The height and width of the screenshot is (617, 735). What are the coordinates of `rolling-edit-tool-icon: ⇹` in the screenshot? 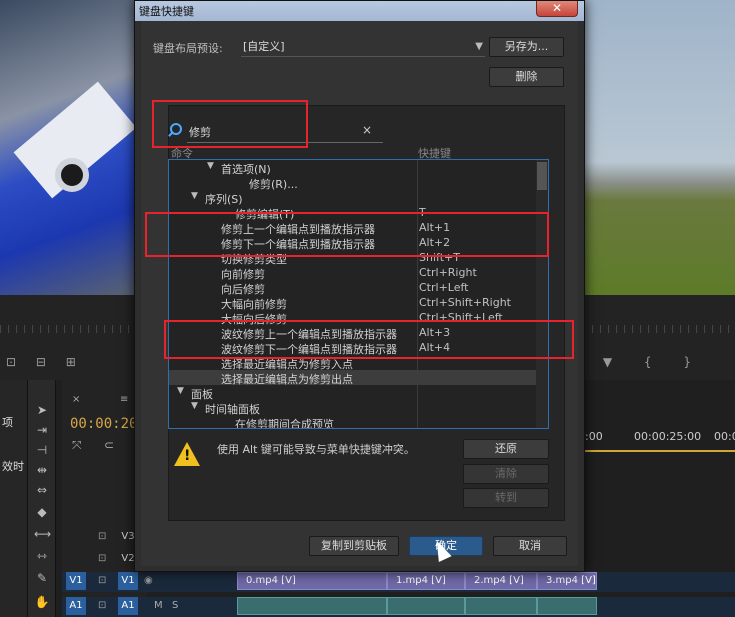 It's located at (42, 470).